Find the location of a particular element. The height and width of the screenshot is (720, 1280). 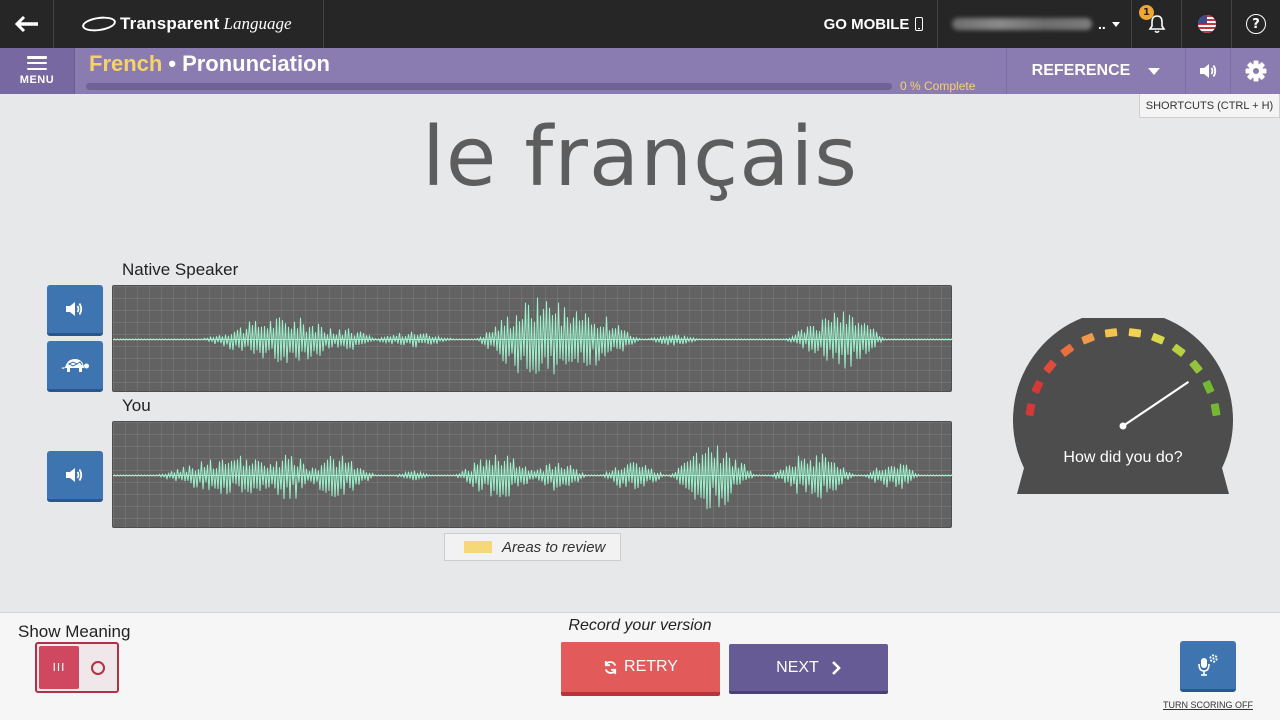

back-button is located at coordinates (27, 24).